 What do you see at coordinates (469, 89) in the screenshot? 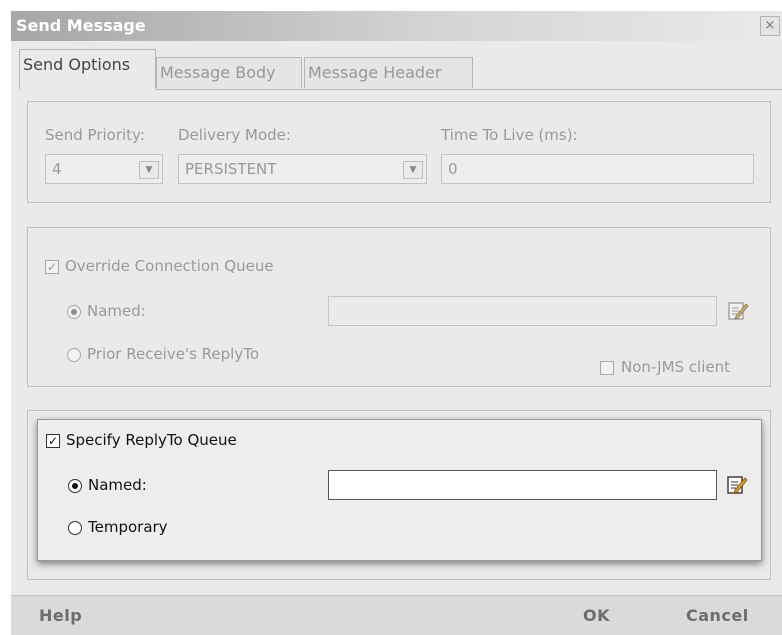
I see `tab-divider` at bounding box center [469, 89].